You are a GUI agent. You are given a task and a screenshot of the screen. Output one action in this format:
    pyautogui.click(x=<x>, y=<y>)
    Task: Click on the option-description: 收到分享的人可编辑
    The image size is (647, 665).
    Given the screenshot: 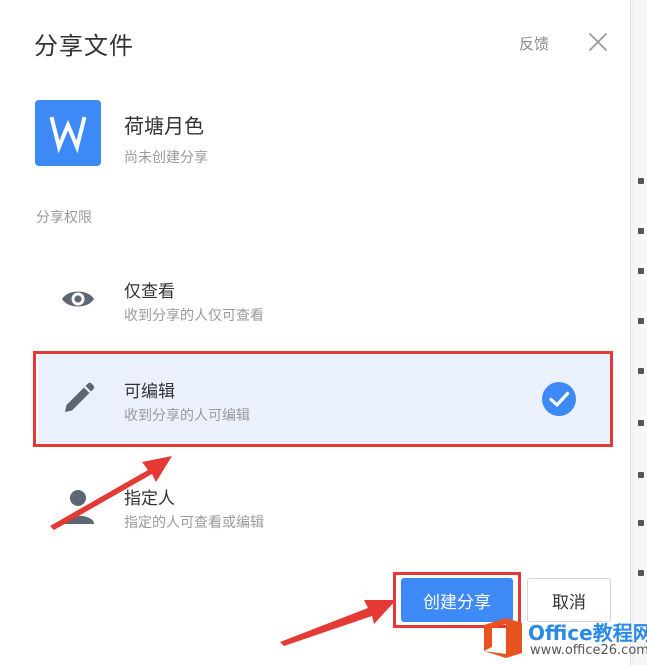 What is the action you would take?
    pyautogui.click(x=187, y=416)
    